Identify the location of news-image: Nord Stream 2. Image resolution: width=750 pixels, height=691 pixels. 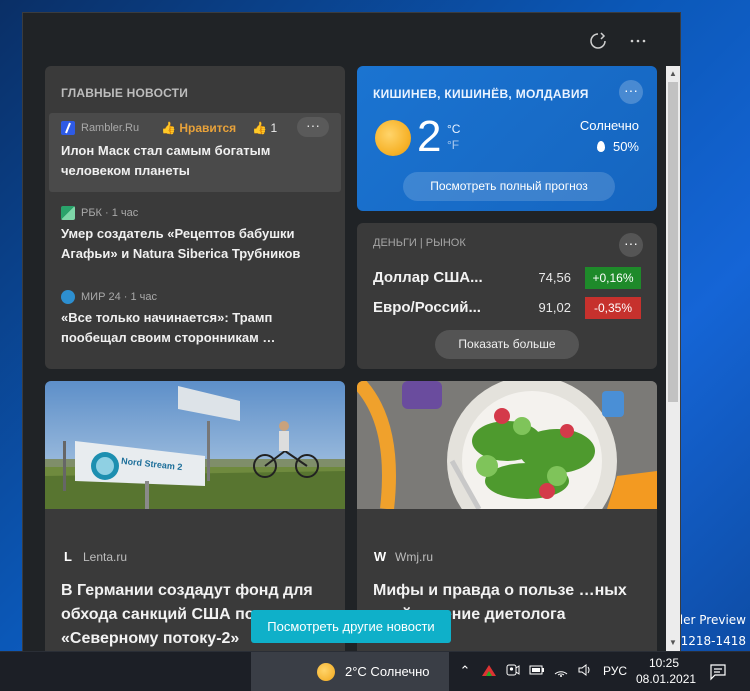
(195, 445).